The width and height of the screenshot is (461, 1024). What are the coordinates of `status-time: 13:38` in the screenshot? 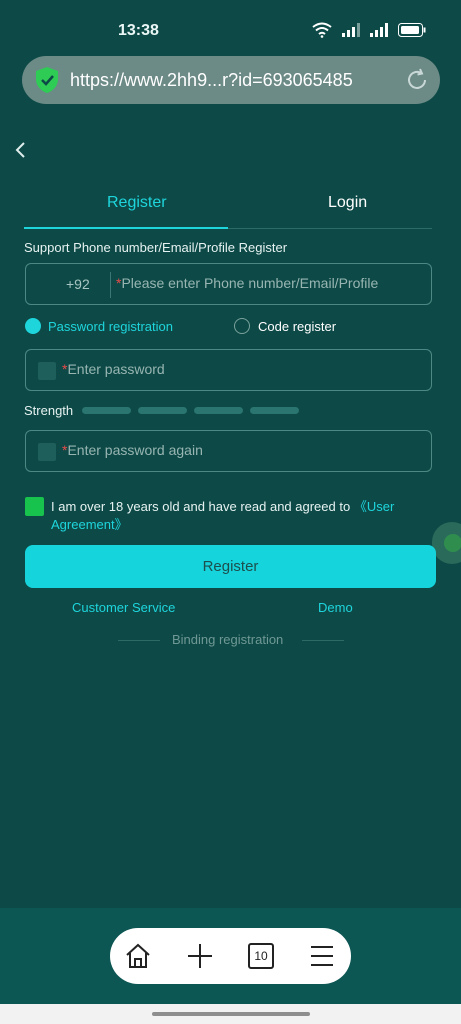 It's located at (138, 30).